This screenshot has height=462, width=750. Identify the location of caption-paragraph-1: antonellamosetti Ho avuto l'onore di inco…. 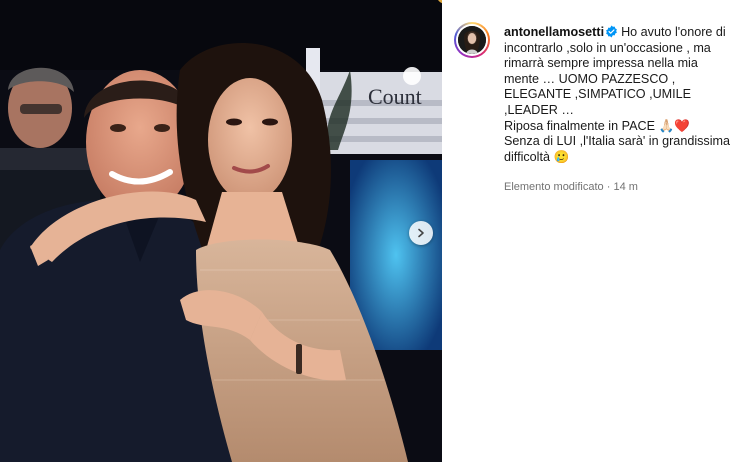
(620, 72).